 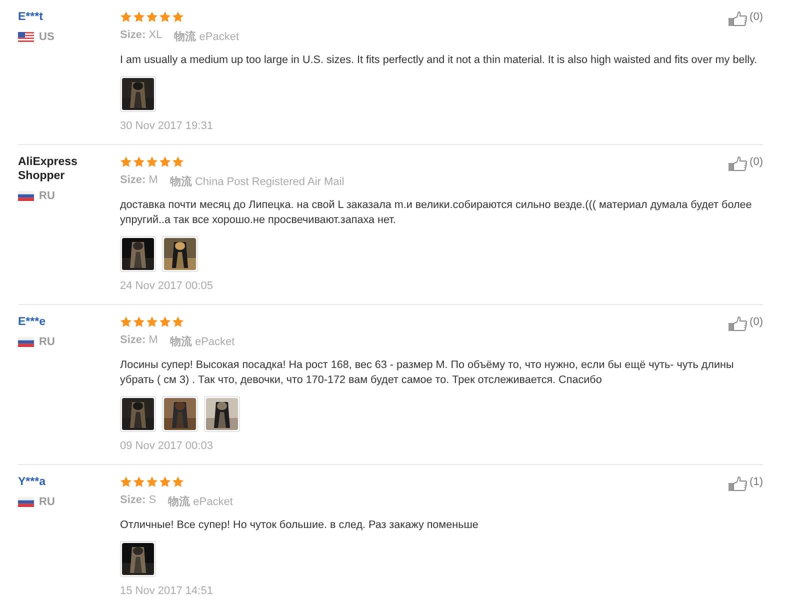 I want to click on reviewer-name: E***e, so click(x=53, y=322).